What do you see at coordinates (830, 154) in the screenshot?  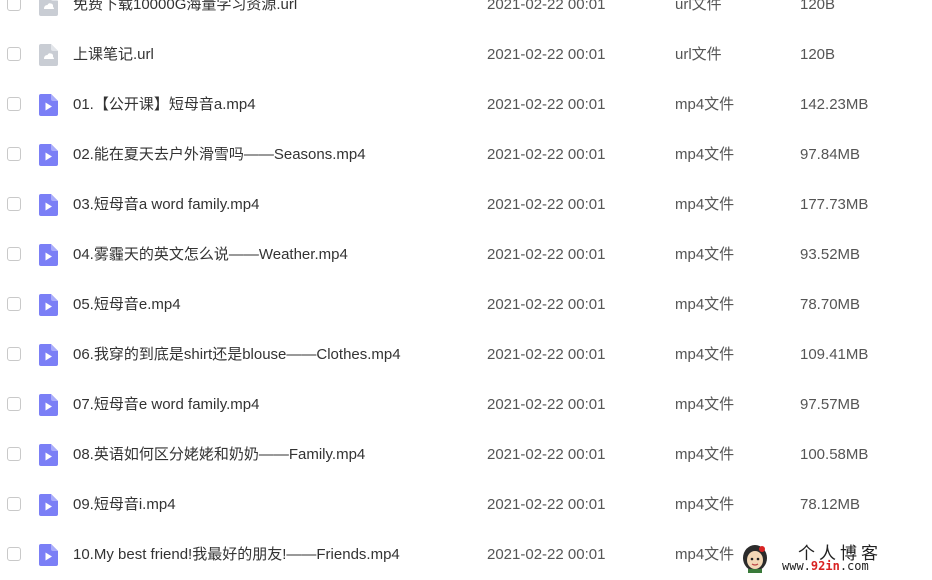 I see `file-size: 97.84MB` at bounding box center [830, 154].